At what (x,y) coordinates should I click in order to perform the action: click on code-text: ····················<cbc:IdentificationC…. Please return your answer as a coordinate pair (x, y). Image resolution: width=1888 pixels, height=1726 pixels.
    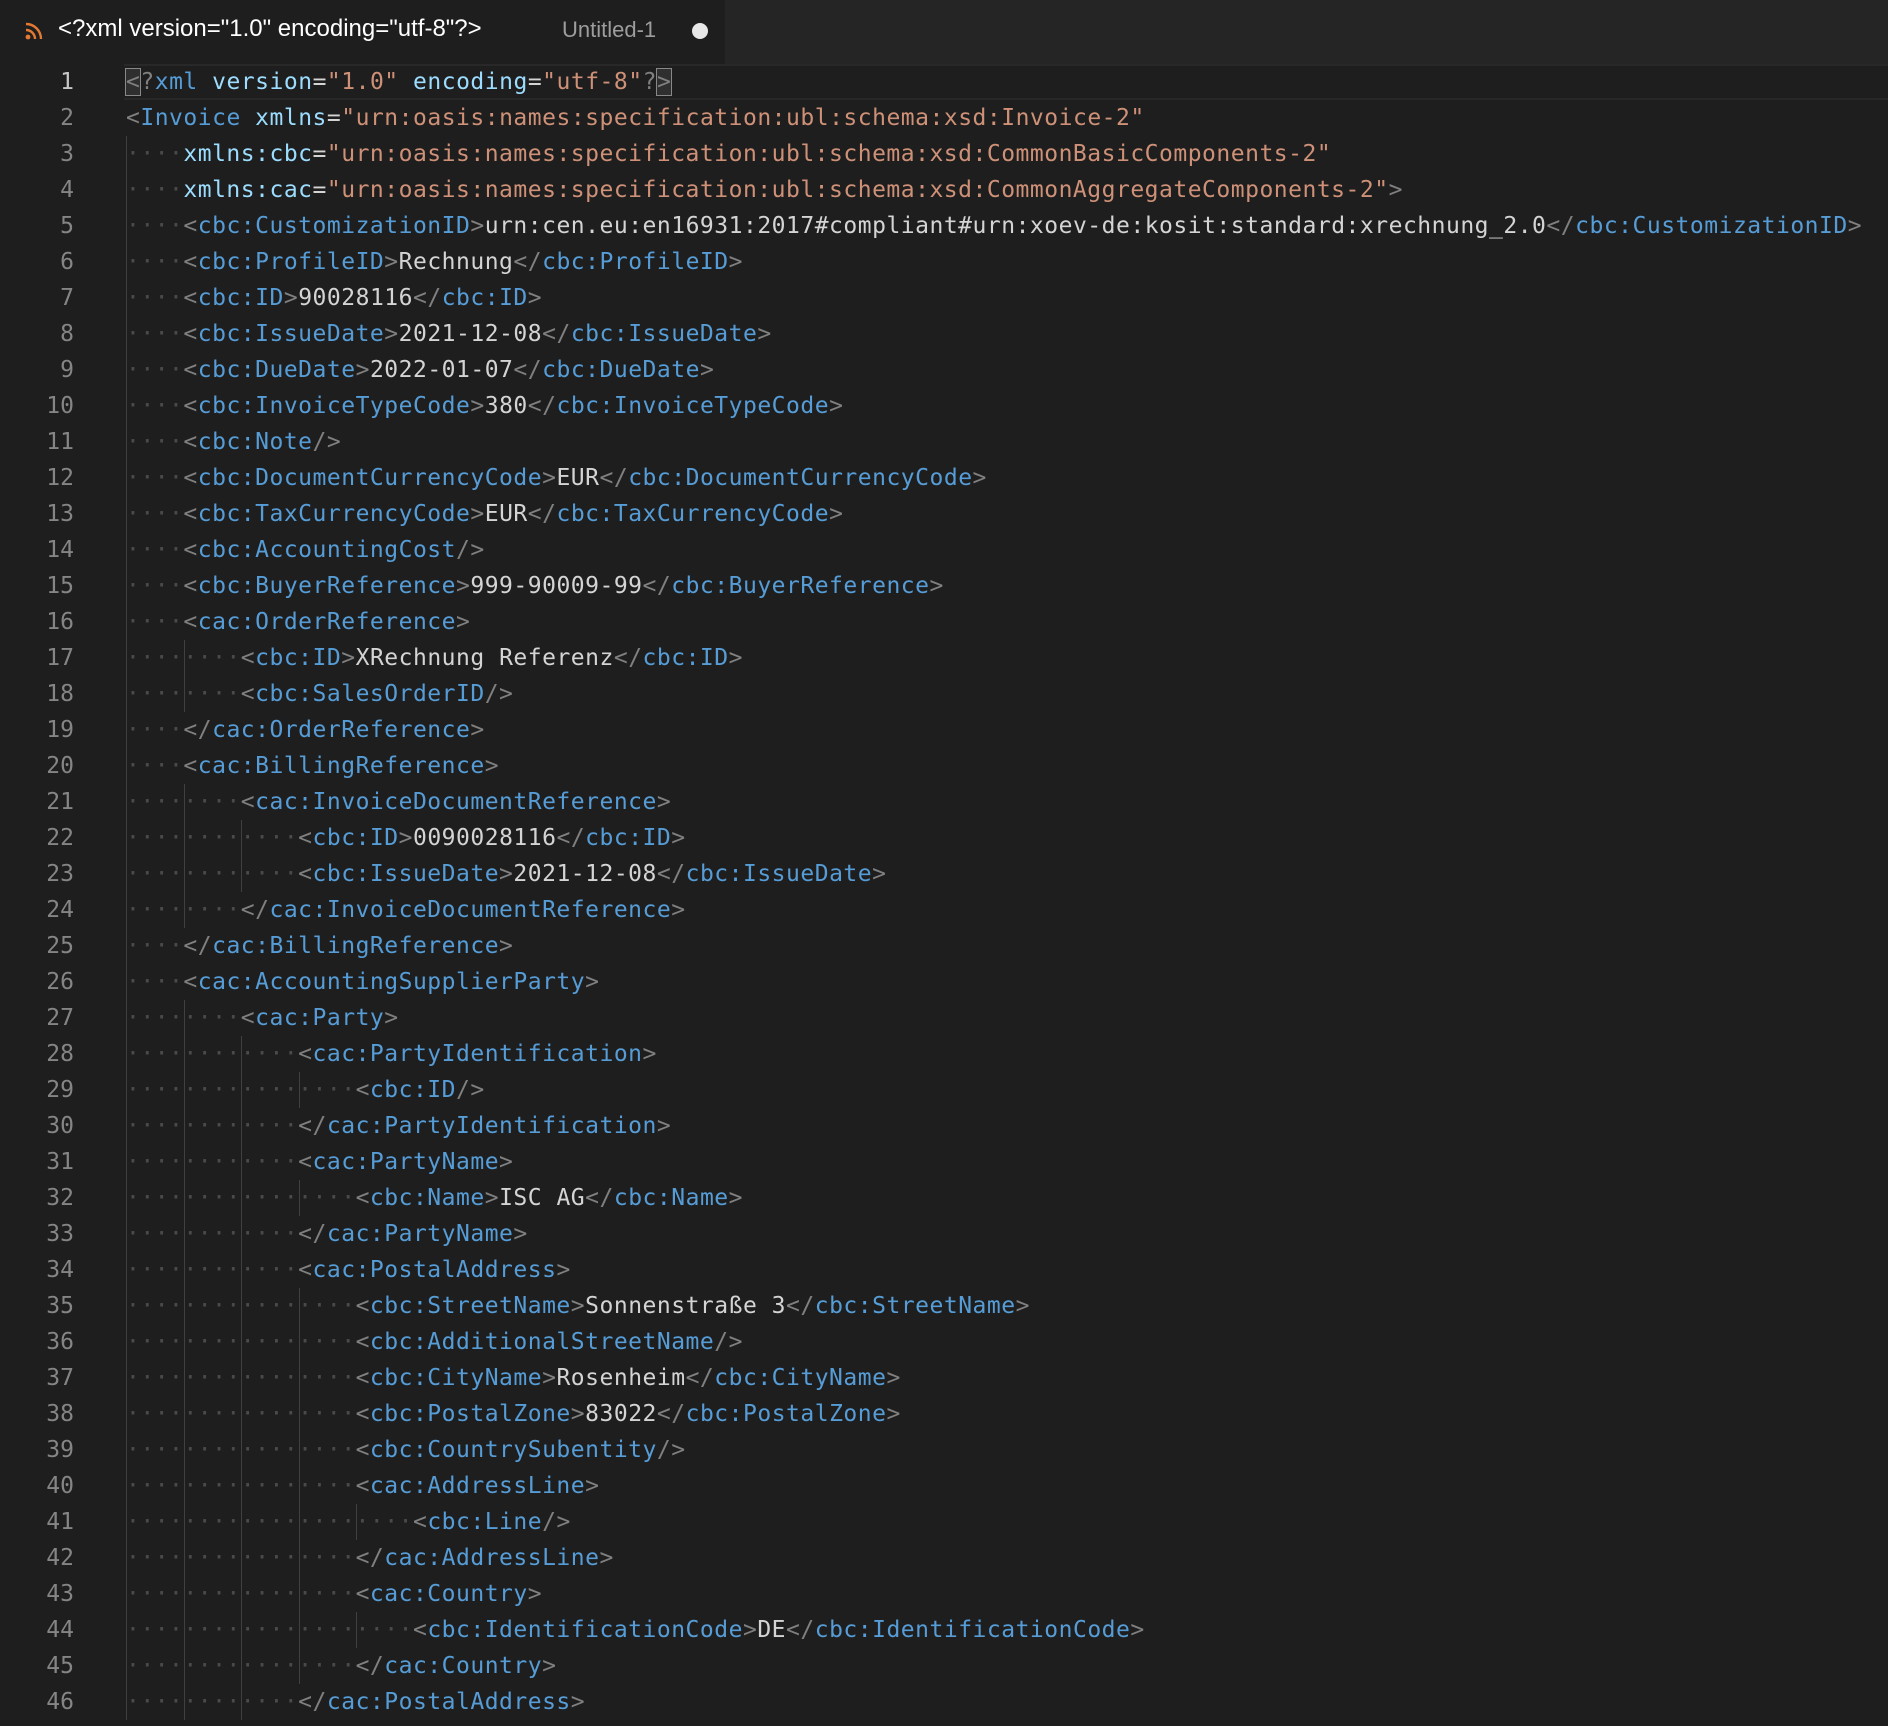
    Looking at the image, I should click on (635, 1630).